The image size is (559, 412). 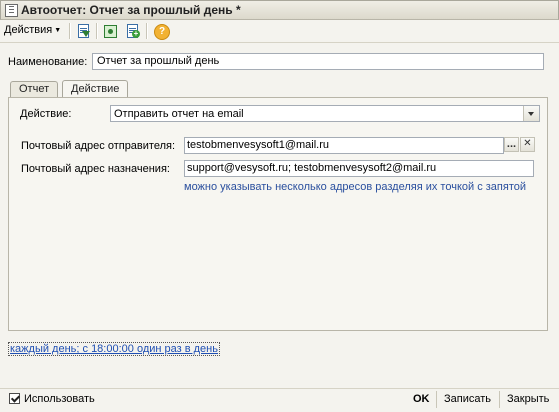 What do you see at coordinates (58, 30) in the screenshot?
I see `dropdown-arrow-icon: ▼` at bounding box center [58, 30].